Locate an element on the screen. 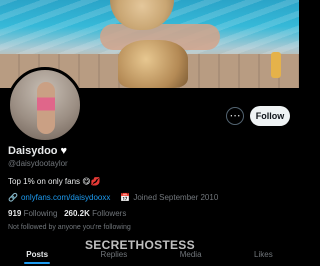 This screenshot has width=320, height=266. following-label: Following is located at coordinates (40, 213).